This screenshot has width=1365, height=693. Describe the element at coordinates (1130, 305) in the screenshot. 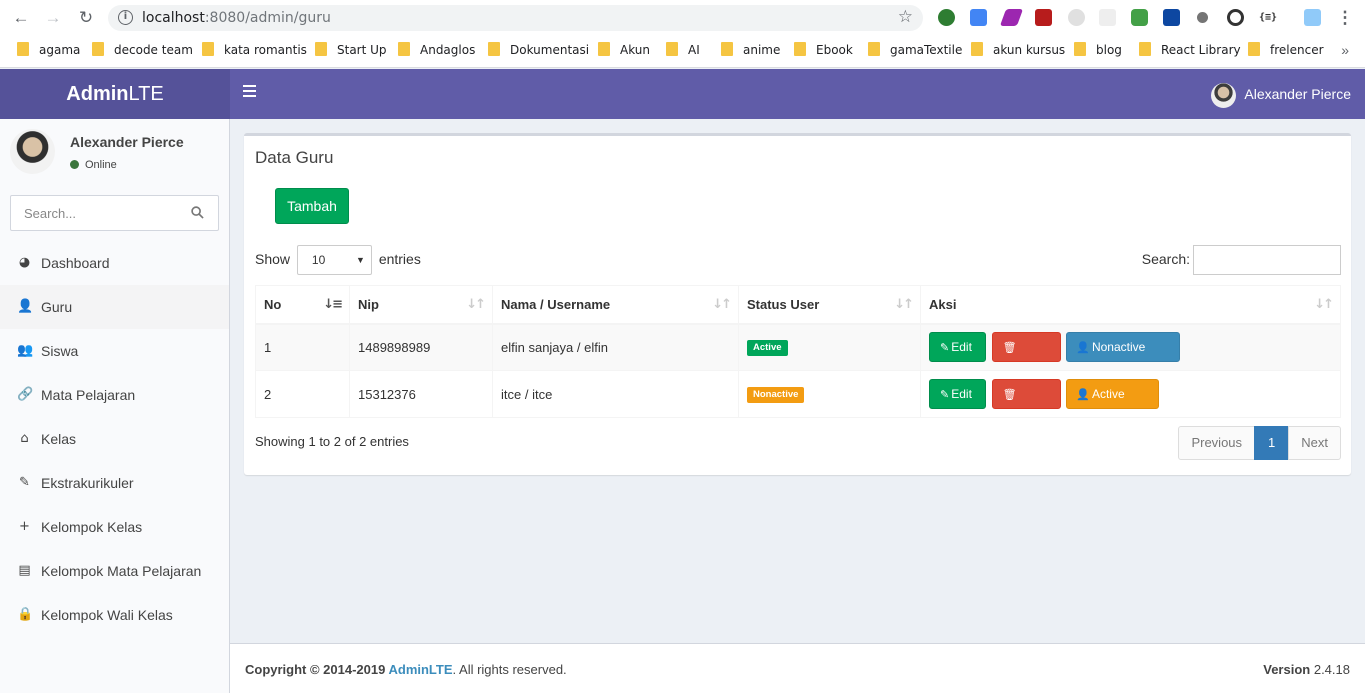

I see `column-header-aksi: Aksi ↓↑` at that location.